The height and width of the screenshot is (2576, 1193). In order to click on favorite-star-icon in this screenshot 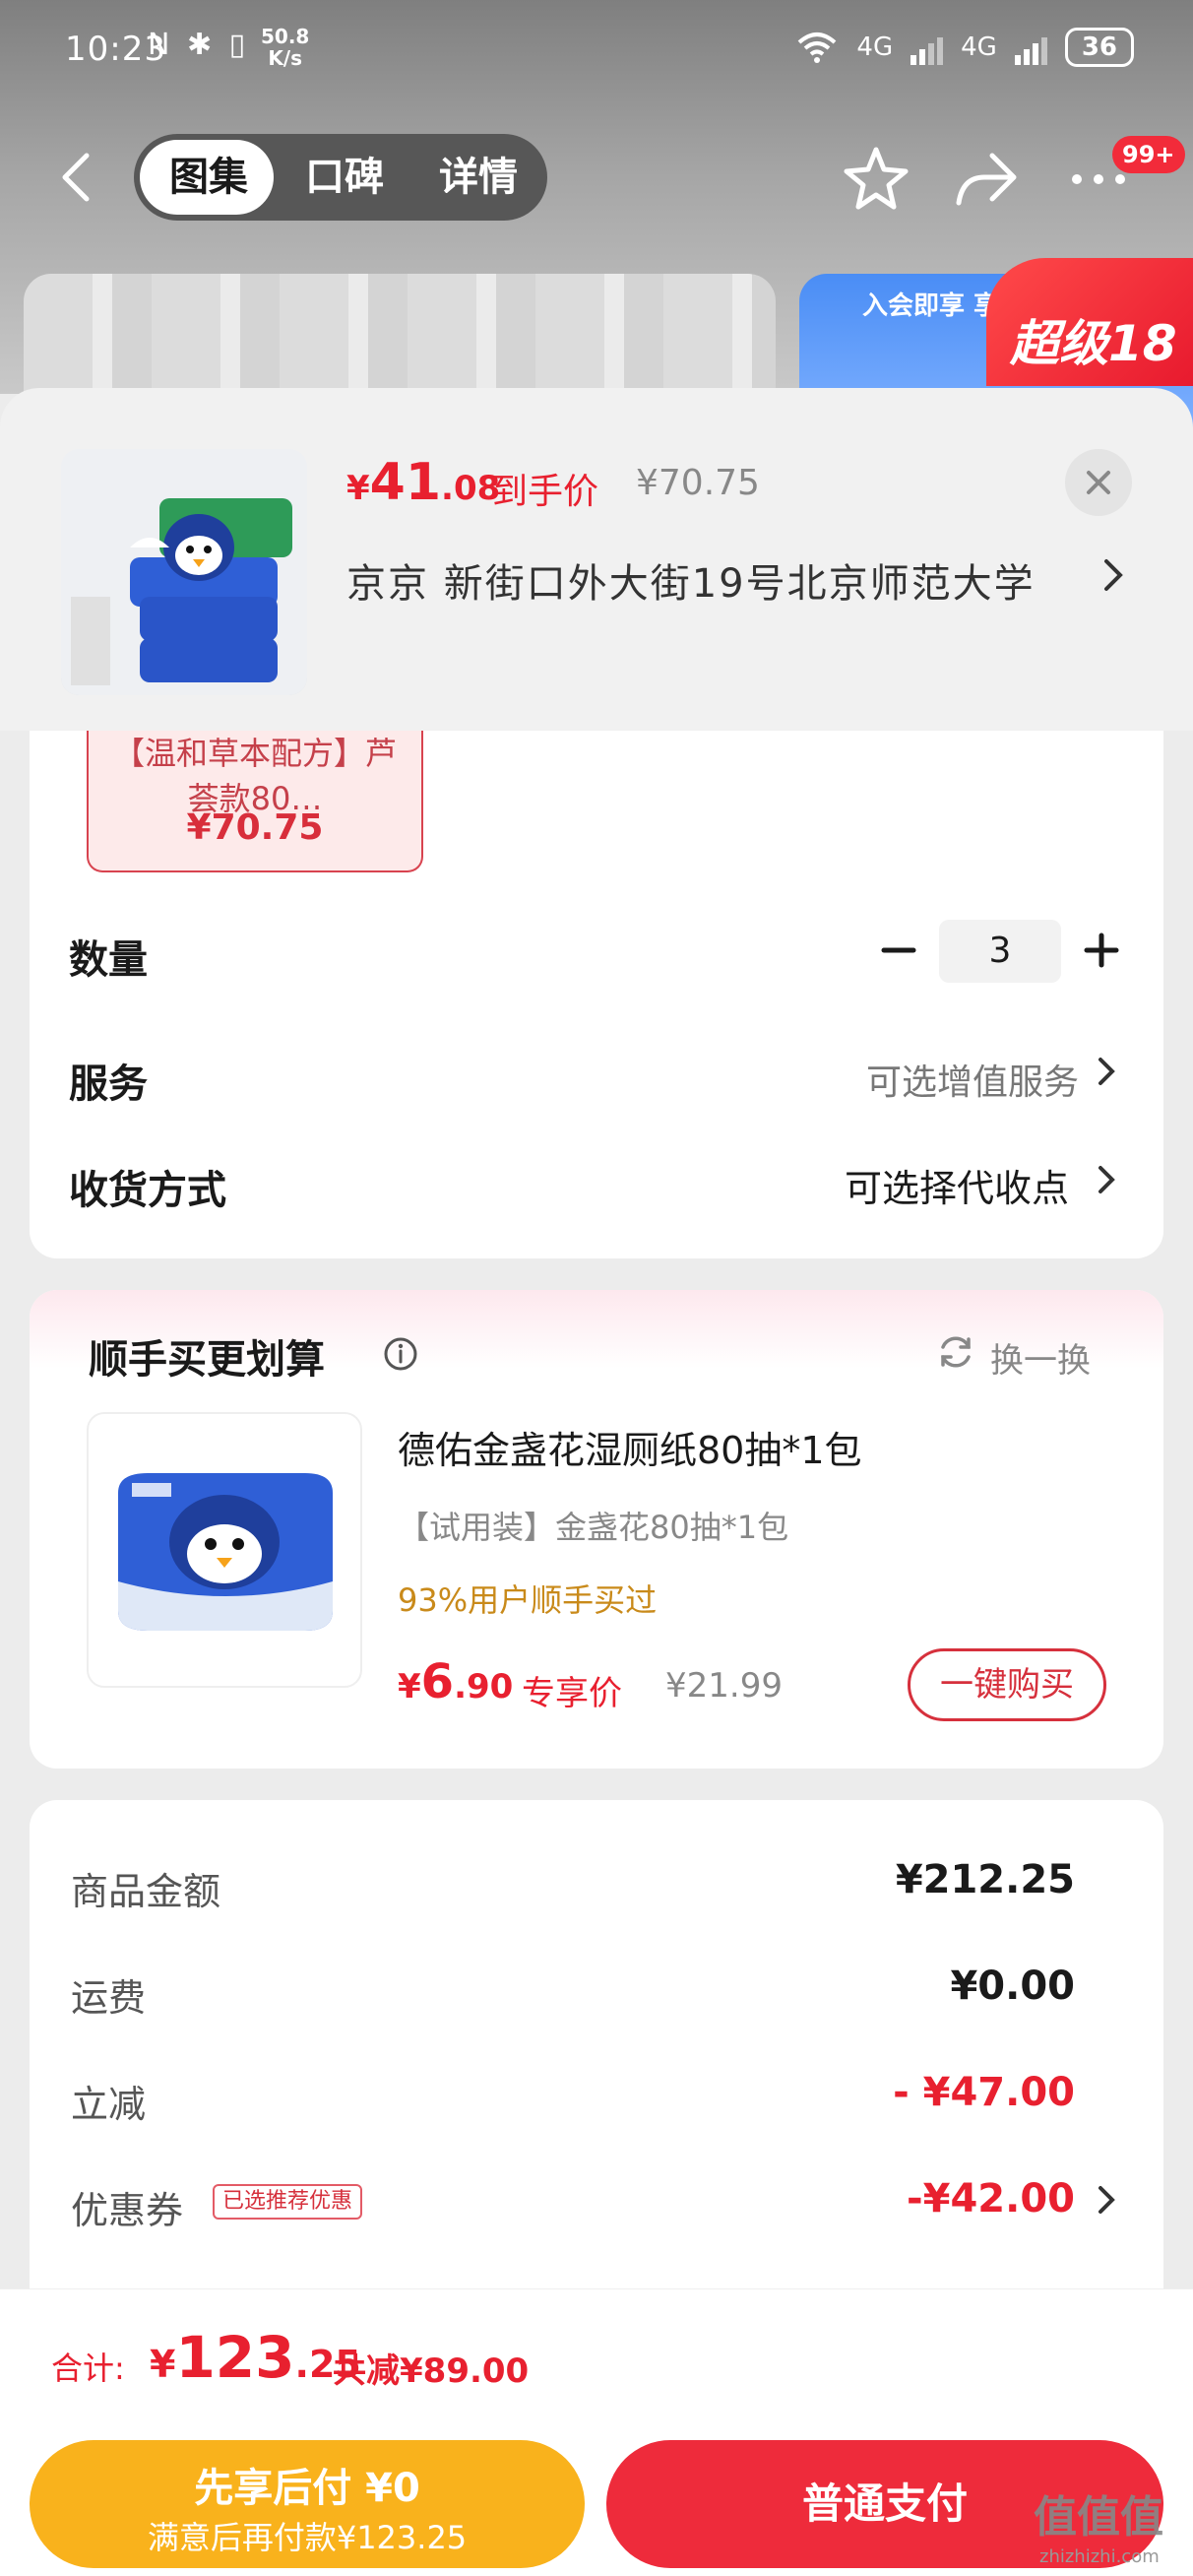, I will do `click(876, 179)`.